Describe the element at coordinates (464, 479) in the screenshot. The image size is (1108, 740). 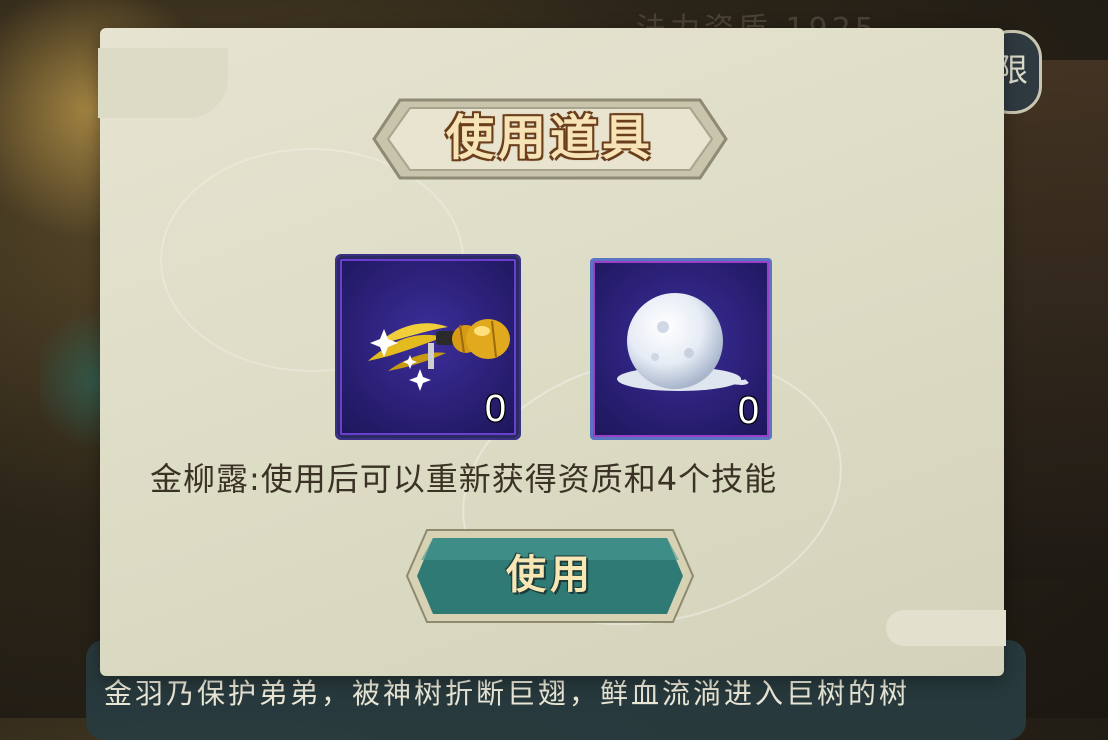
I see `item-description: 金柳露:使用后可以重新获得资质和4个技能` at that location.